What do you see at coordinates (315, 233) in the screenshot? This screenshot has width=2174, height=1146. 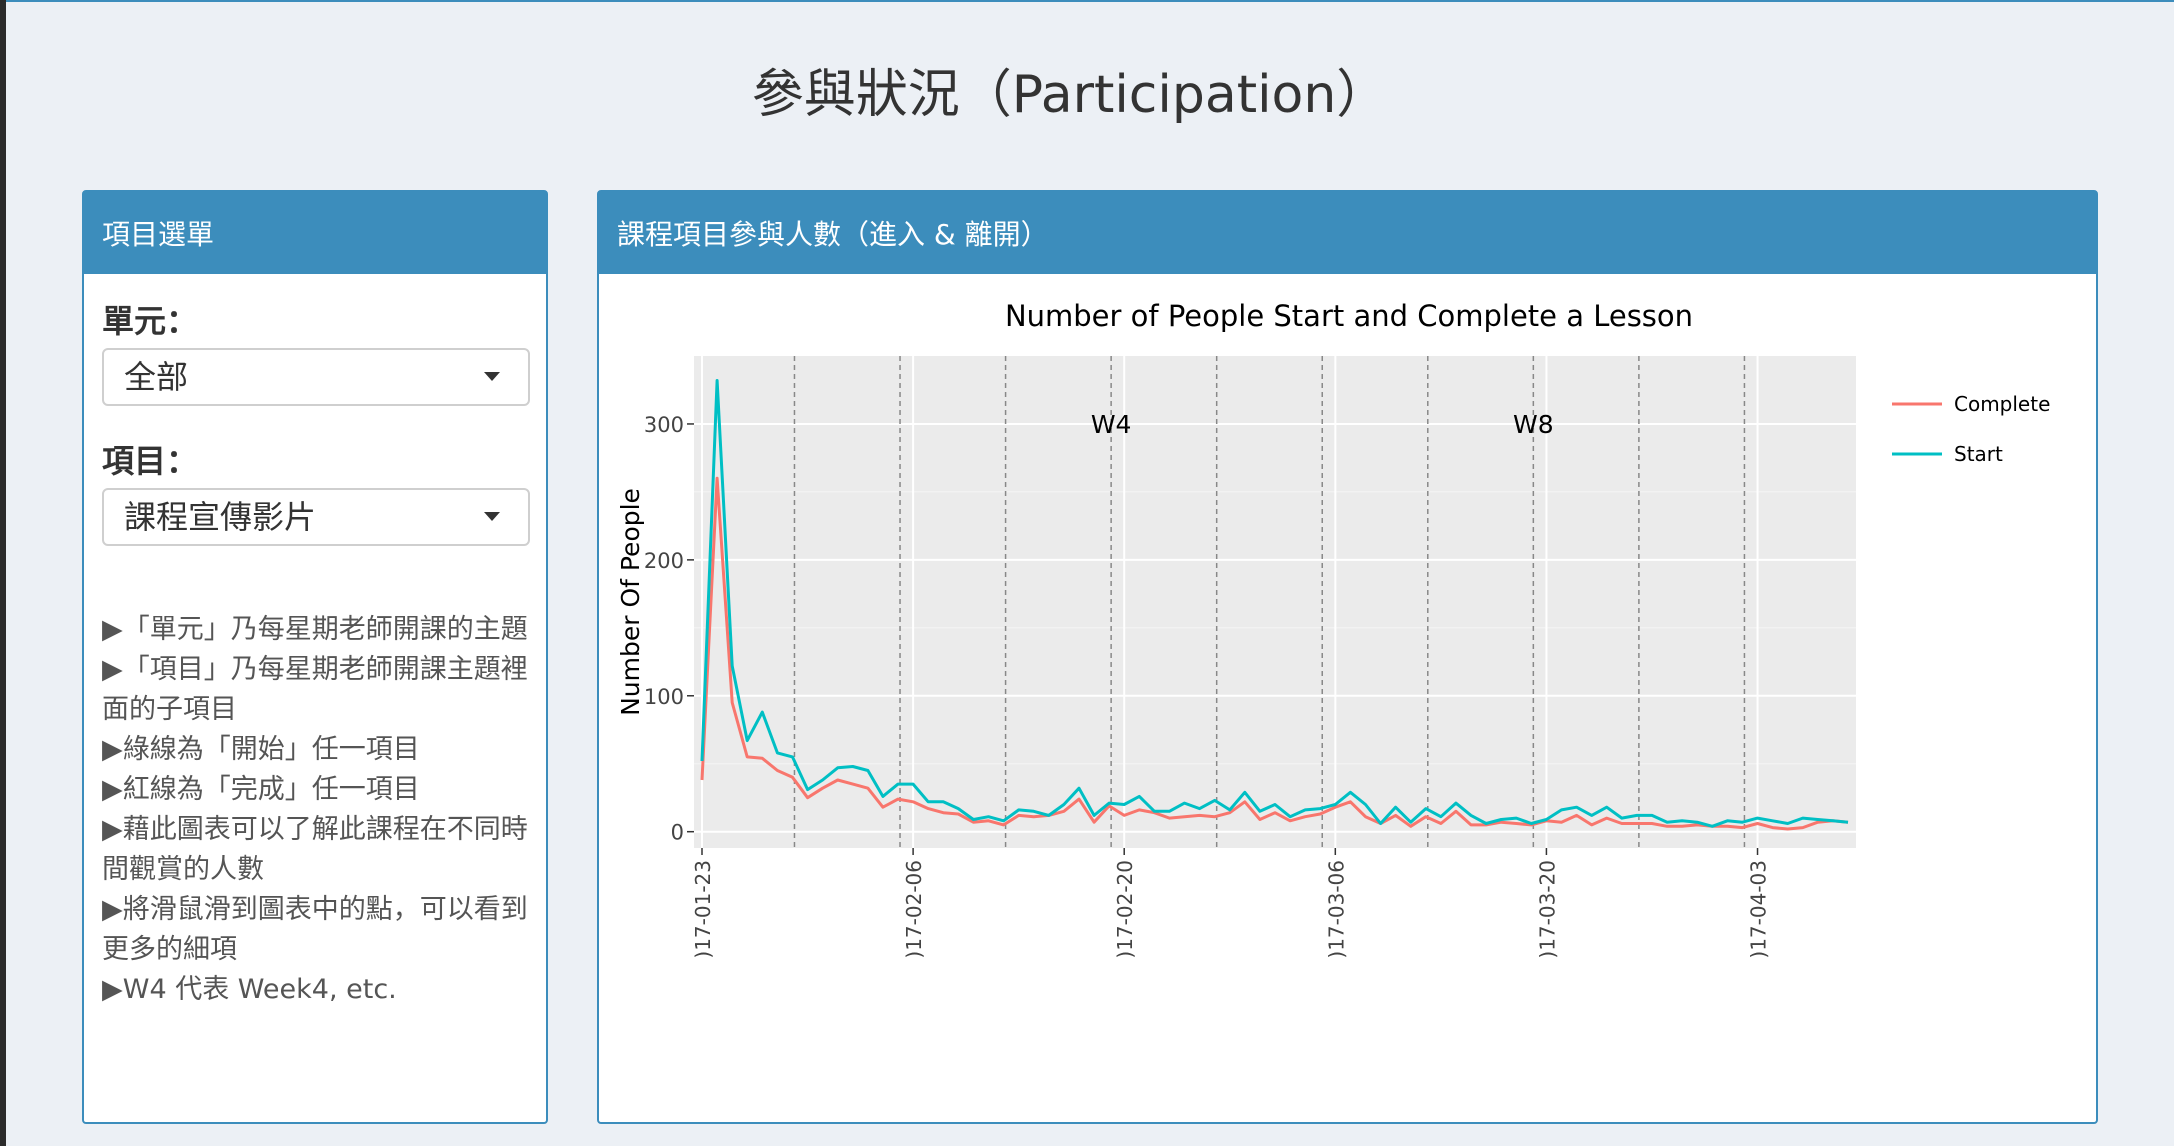 I see `menu-panel-header: 項目選單` at bounding box center [315, 233].